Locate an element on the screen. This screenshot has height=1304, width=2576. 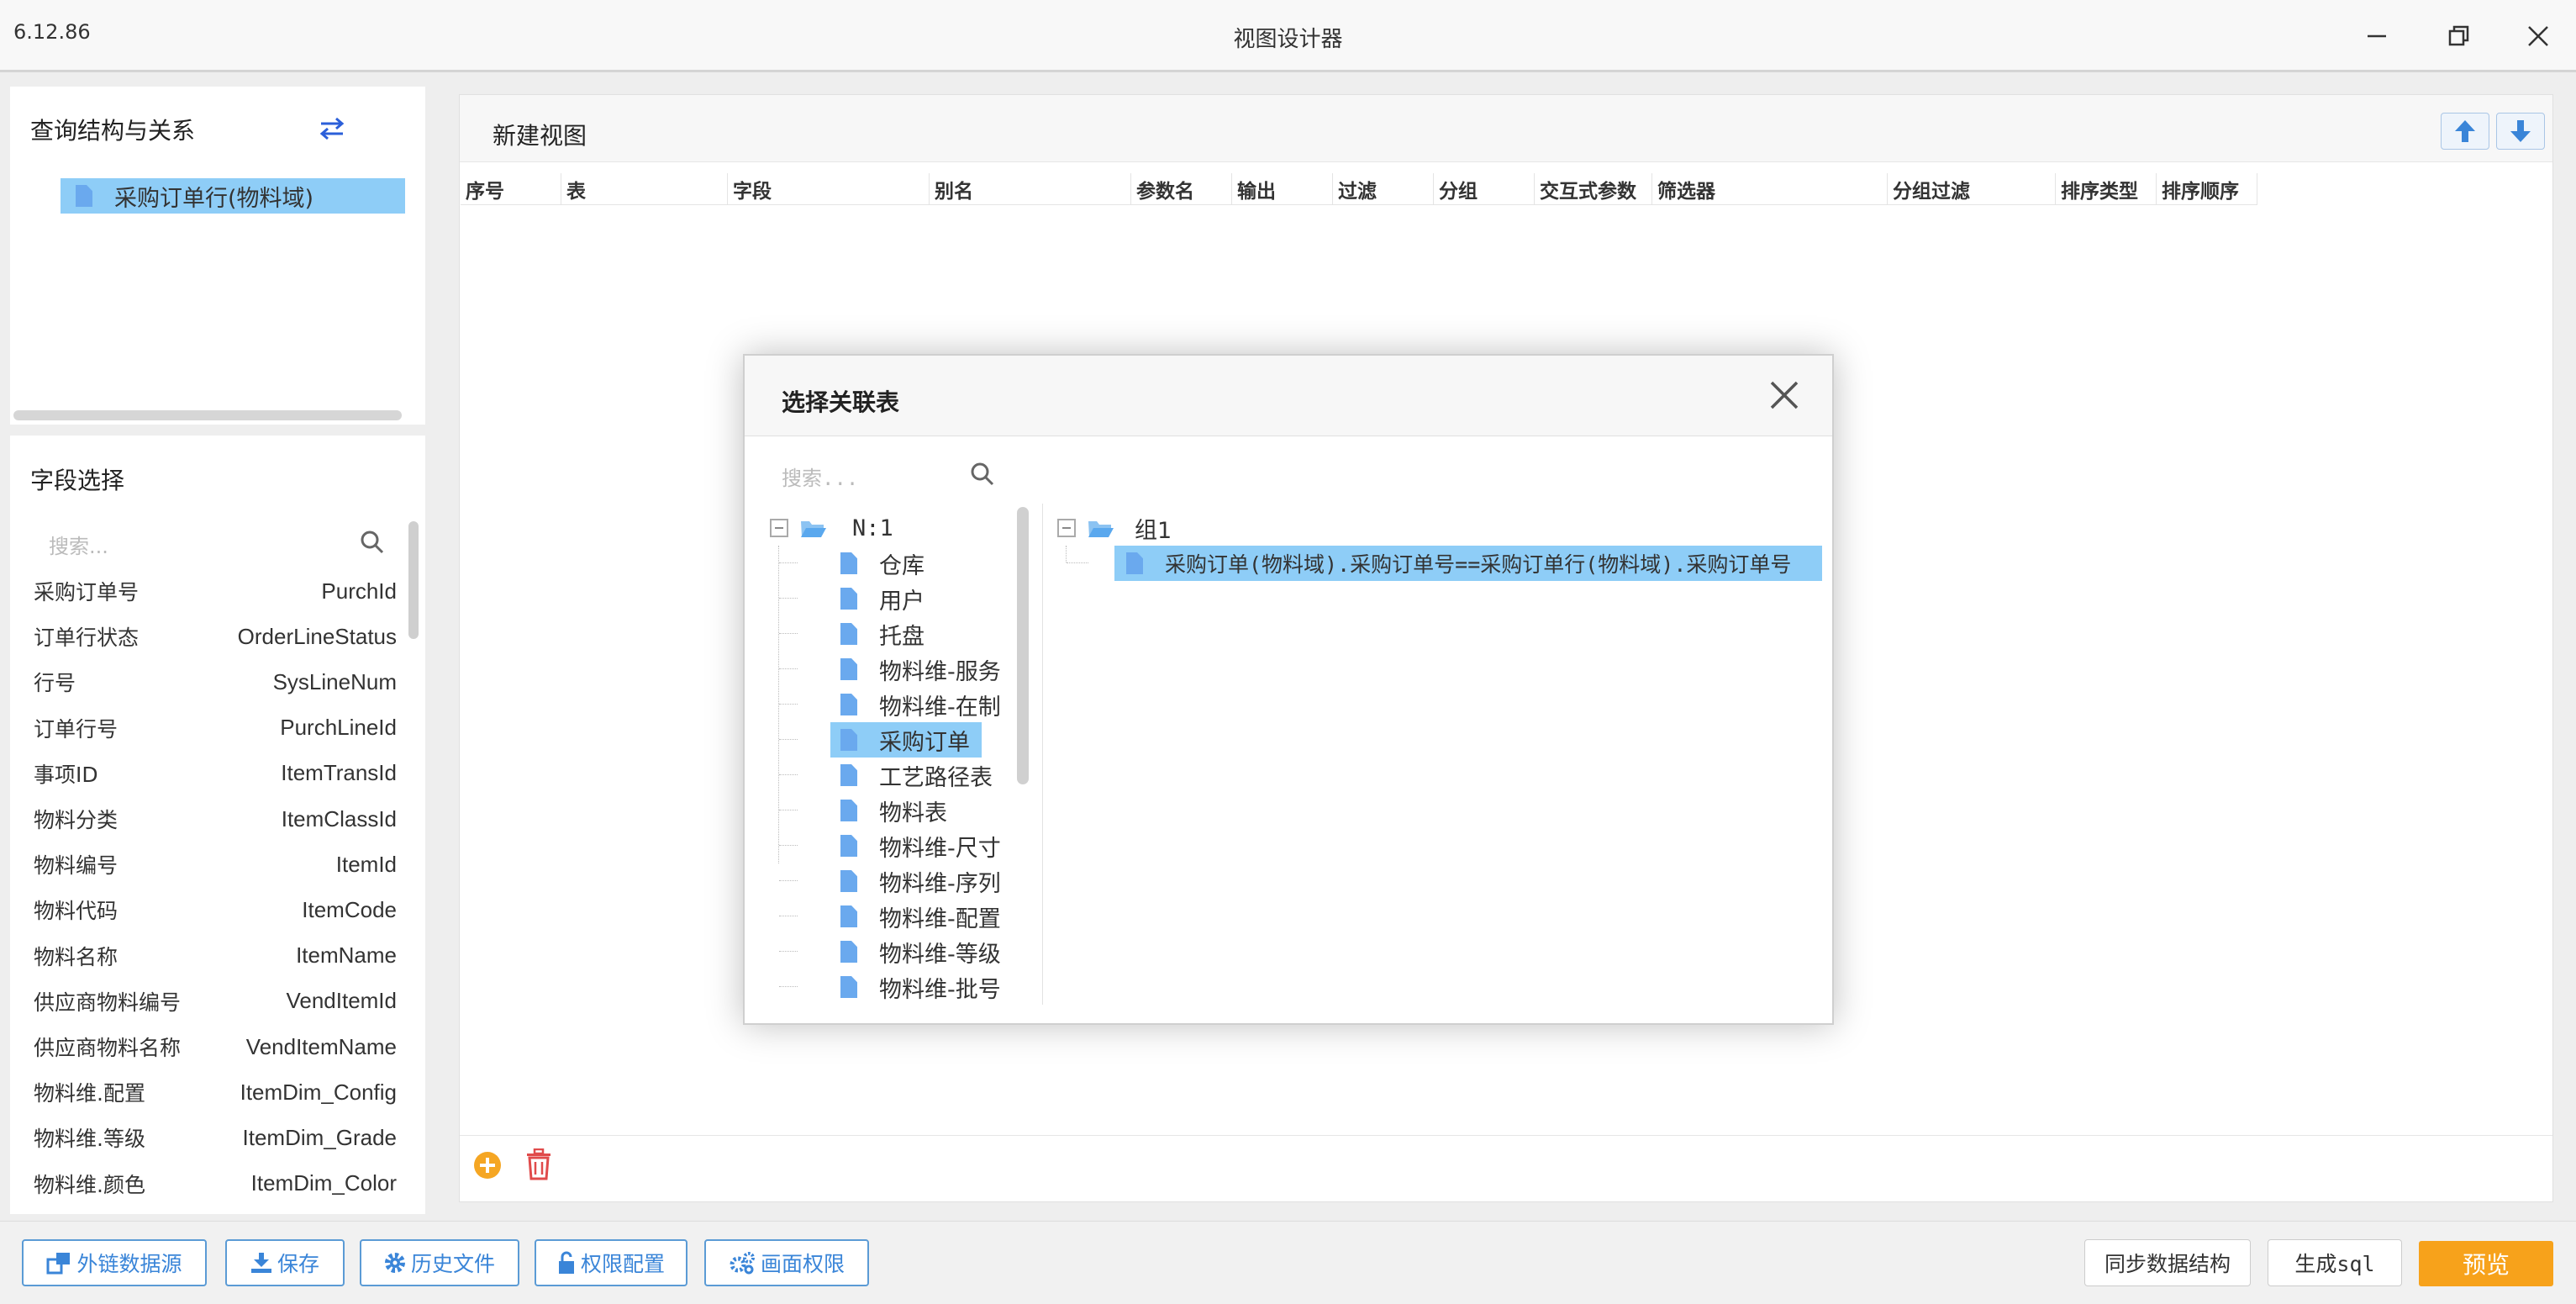
column-header: 别名 is located at coordinates (1030, 189).